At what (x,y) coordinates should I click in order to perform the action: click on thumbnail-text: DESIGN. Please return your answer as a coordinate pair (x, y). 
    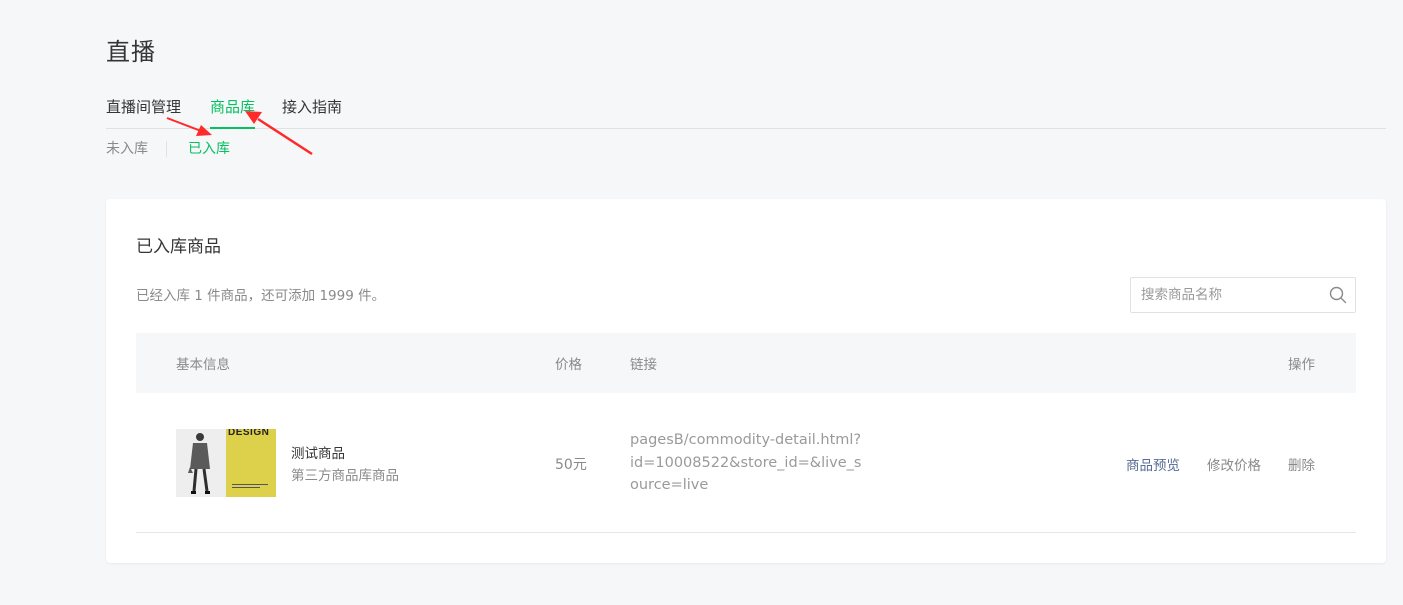
    Looking at the image, I should click on (249, 433).